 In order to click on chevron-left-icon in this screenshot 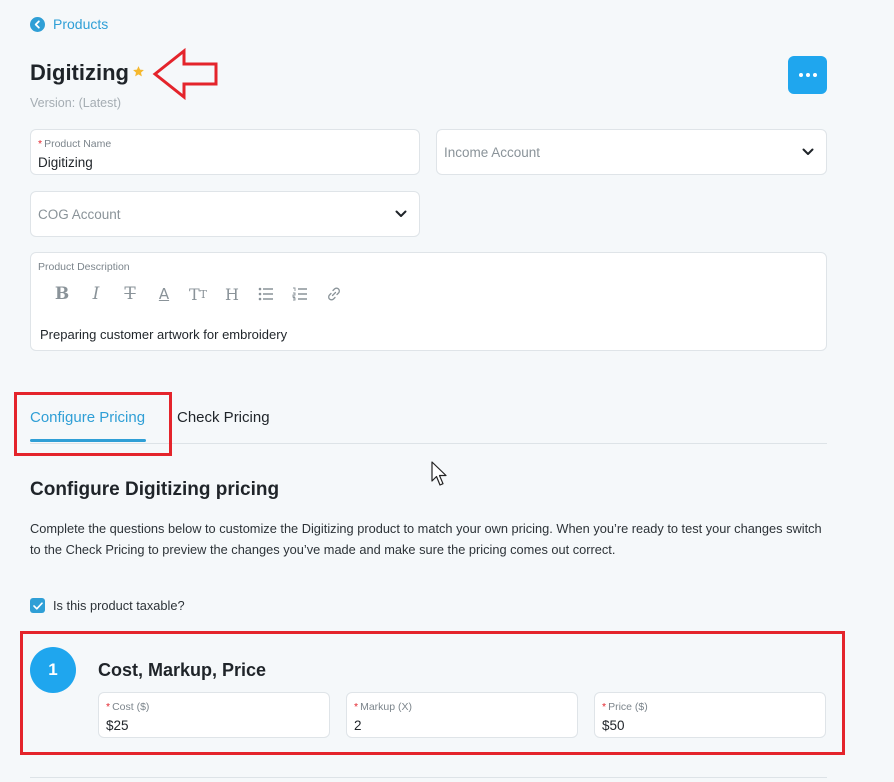, I will do `click(37, 24)`.